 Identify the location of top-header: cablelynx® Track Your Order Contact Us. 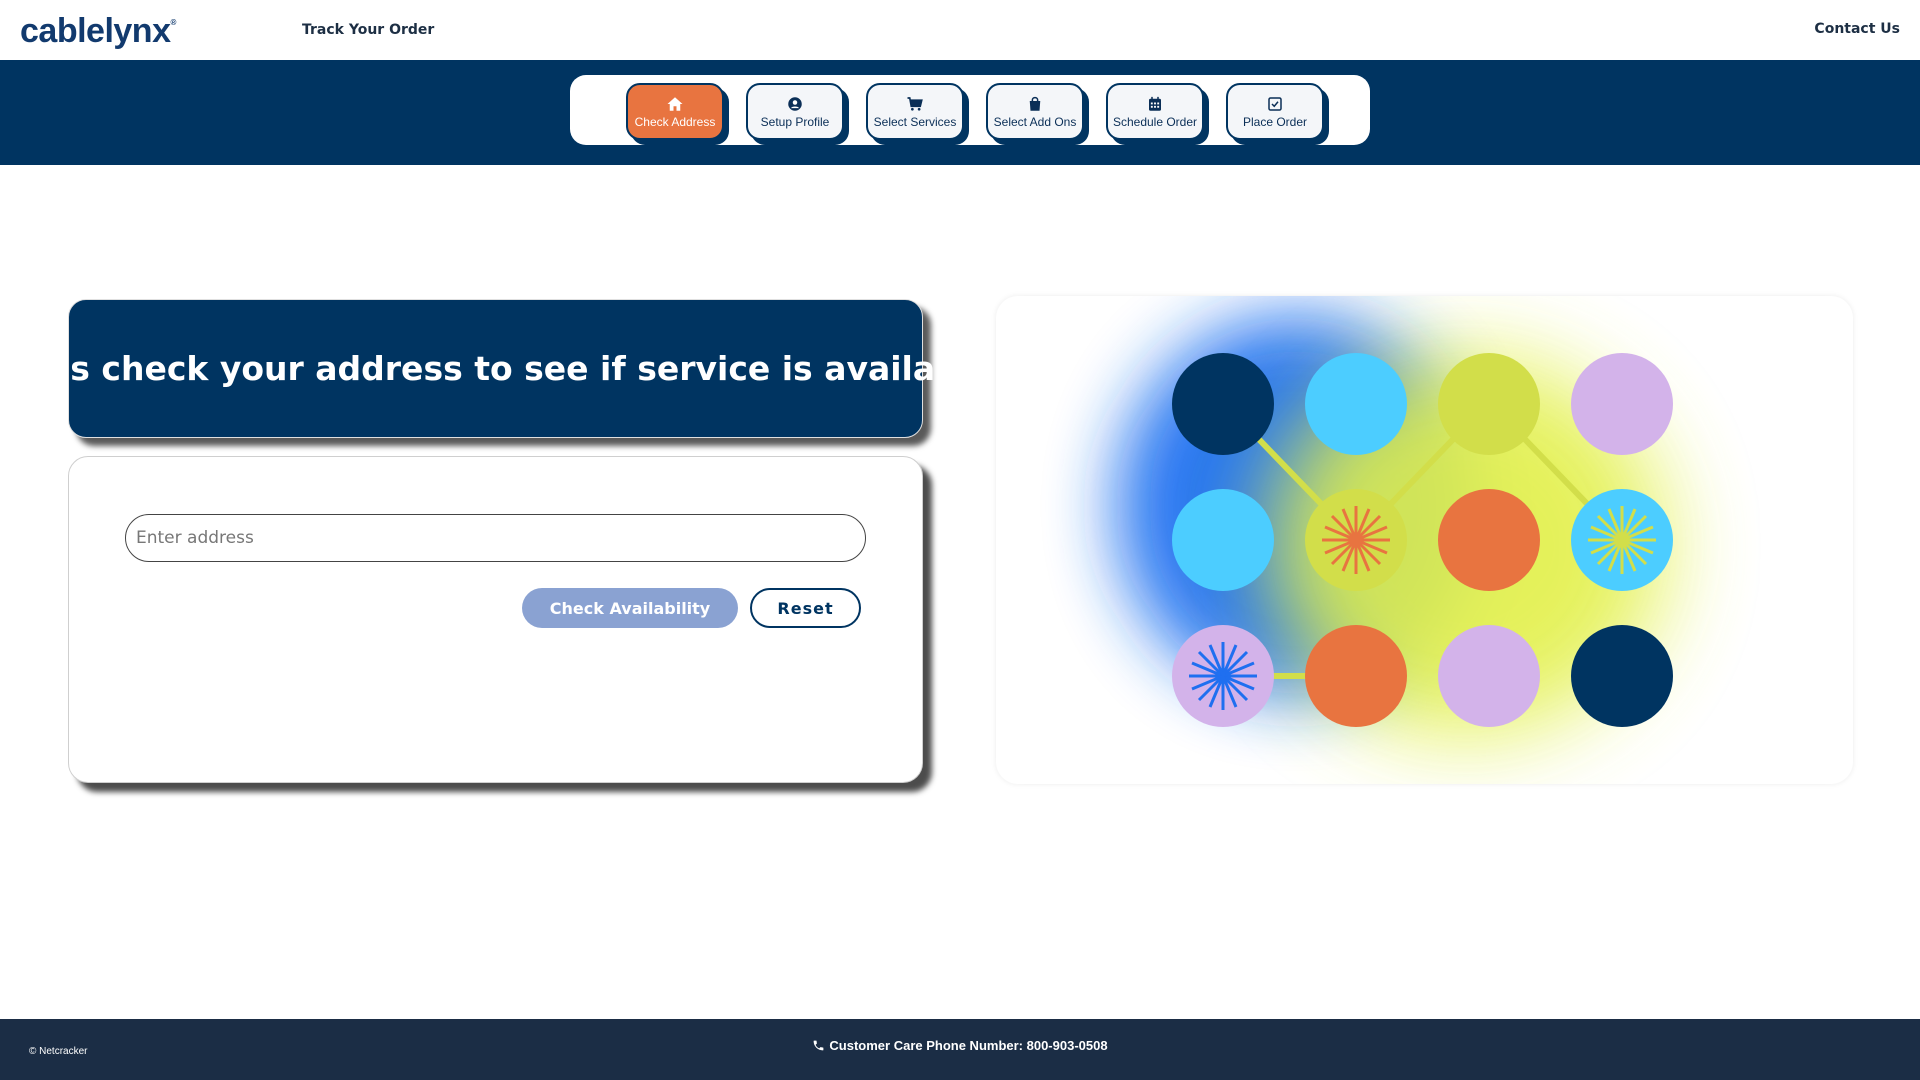
(960, 30).